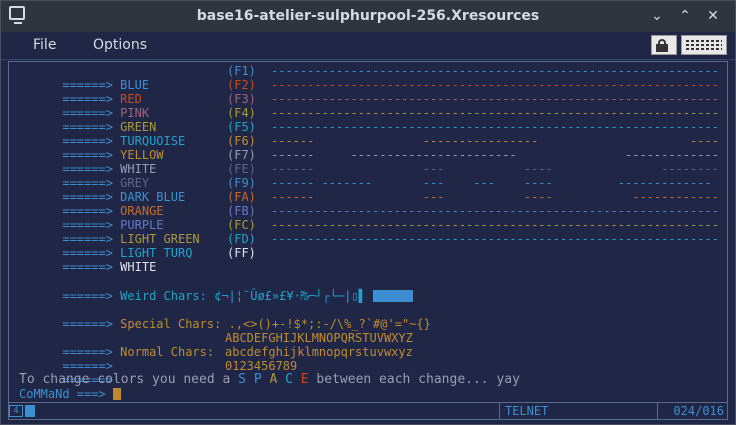 Image resolution: width=736 pixels, height=425 pixels. I want to click on color-key: (F9), so click(241, 183).